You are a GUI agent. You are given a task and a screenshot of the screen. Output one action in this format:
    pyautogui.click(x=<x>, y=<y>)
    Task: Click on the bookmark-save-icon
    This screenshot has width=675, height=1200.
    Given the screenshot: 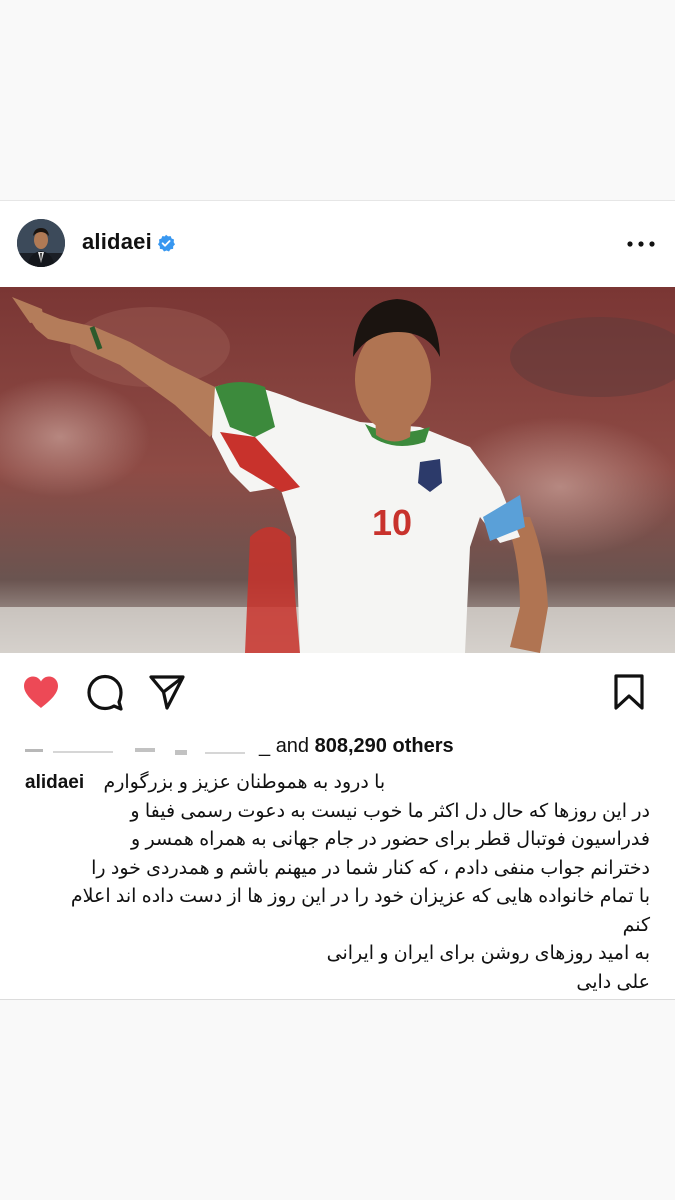 What is the action you would take?
    pyautogui.click(x=629, y=692)
    